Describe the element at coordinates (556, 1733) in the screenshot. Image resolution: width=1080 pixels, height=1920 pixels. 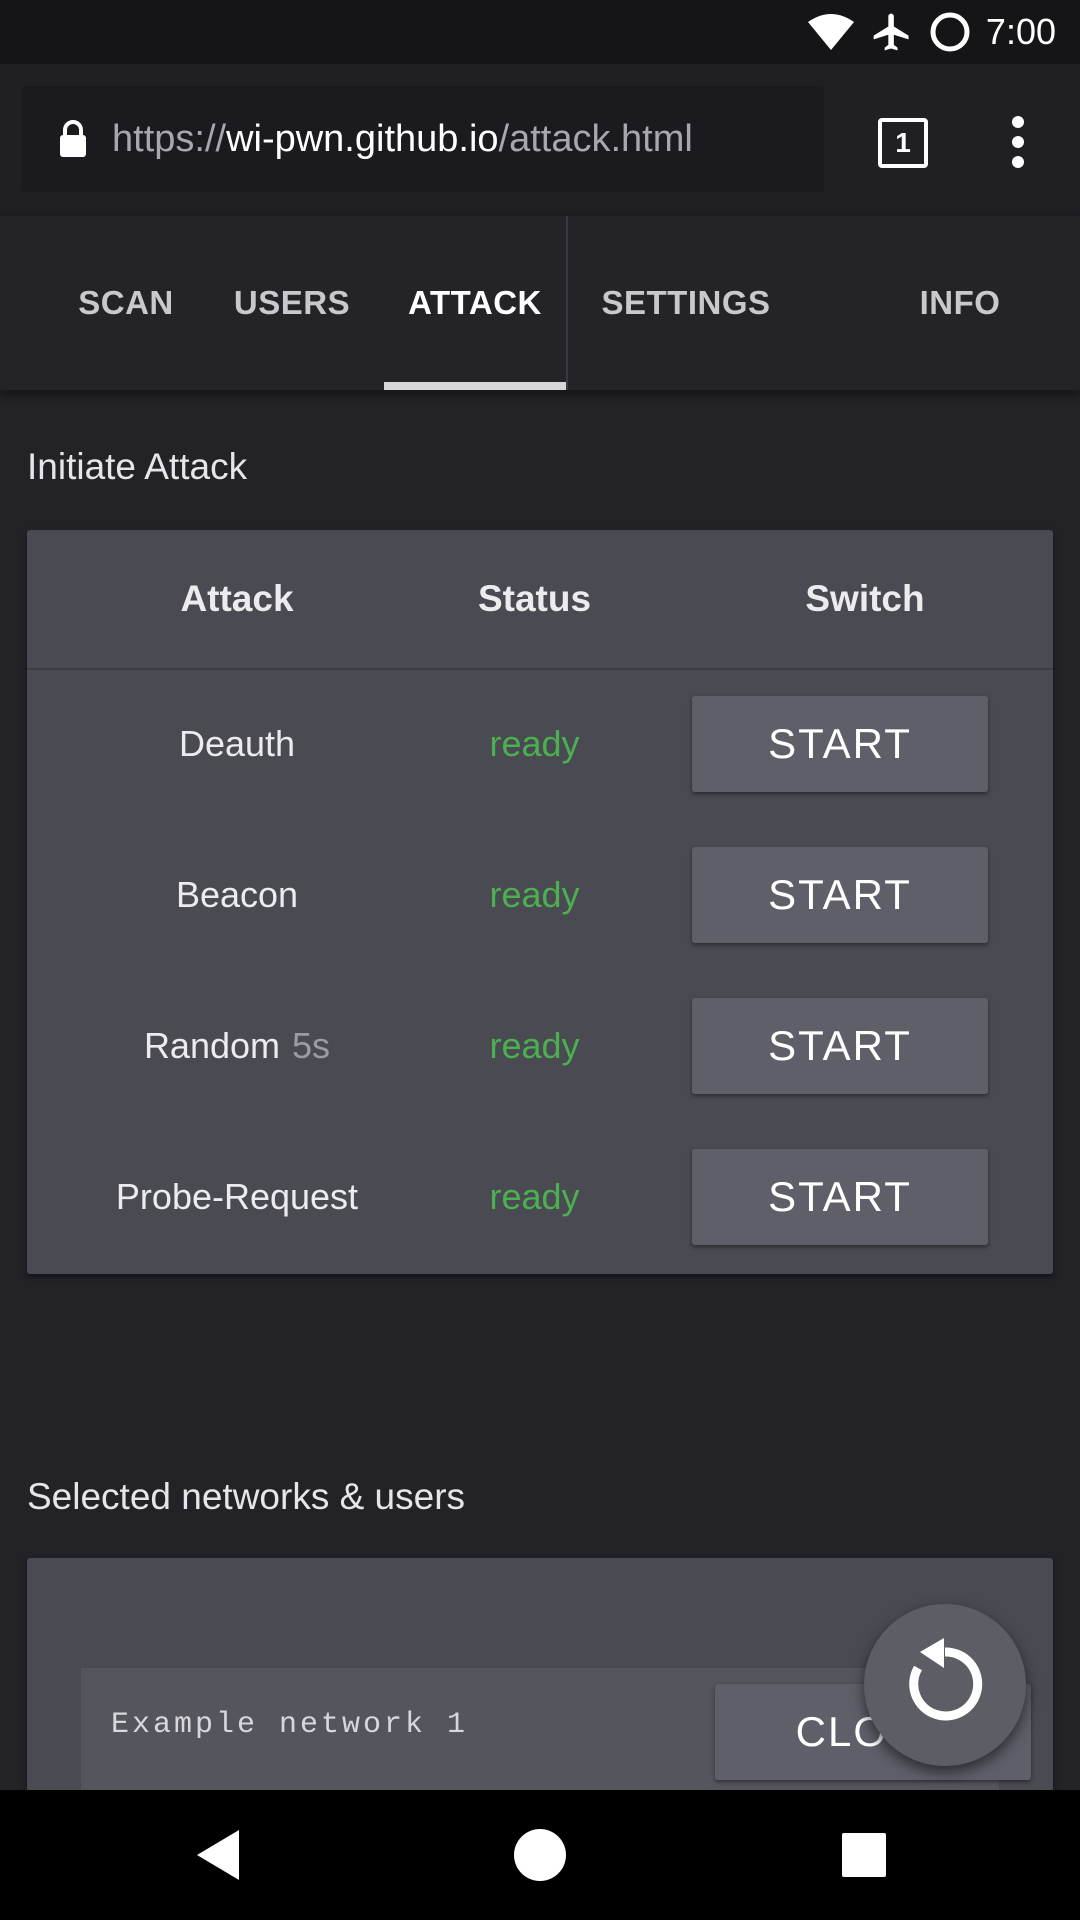
I see `list-item: Example network 1 CLONE` at that location.